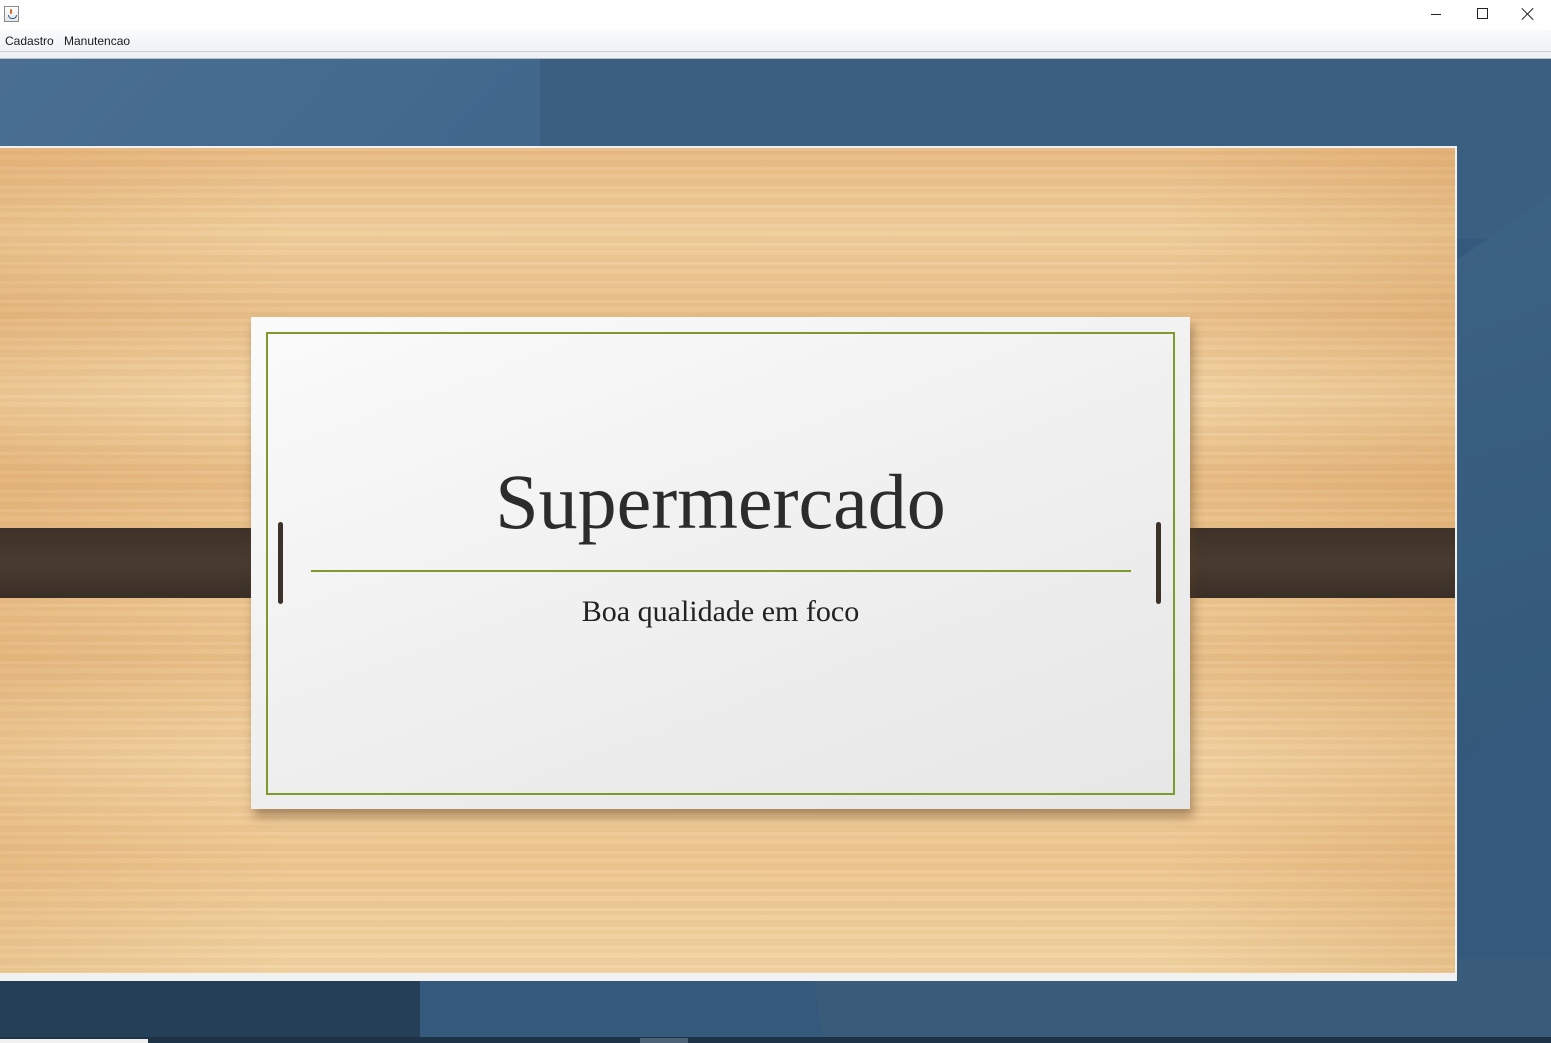 The height and width of the screenshot is (1043, 1551). Describe the element at coordinates (721, 571) in the screenshot. I see `title-divider` at that location.